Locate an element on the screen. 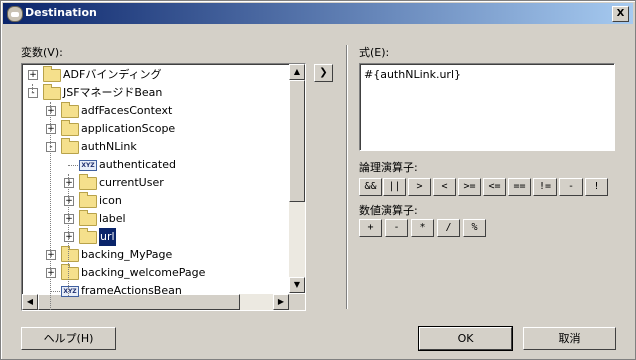  logical-op-button: ! is located at coordinates (596, 187).